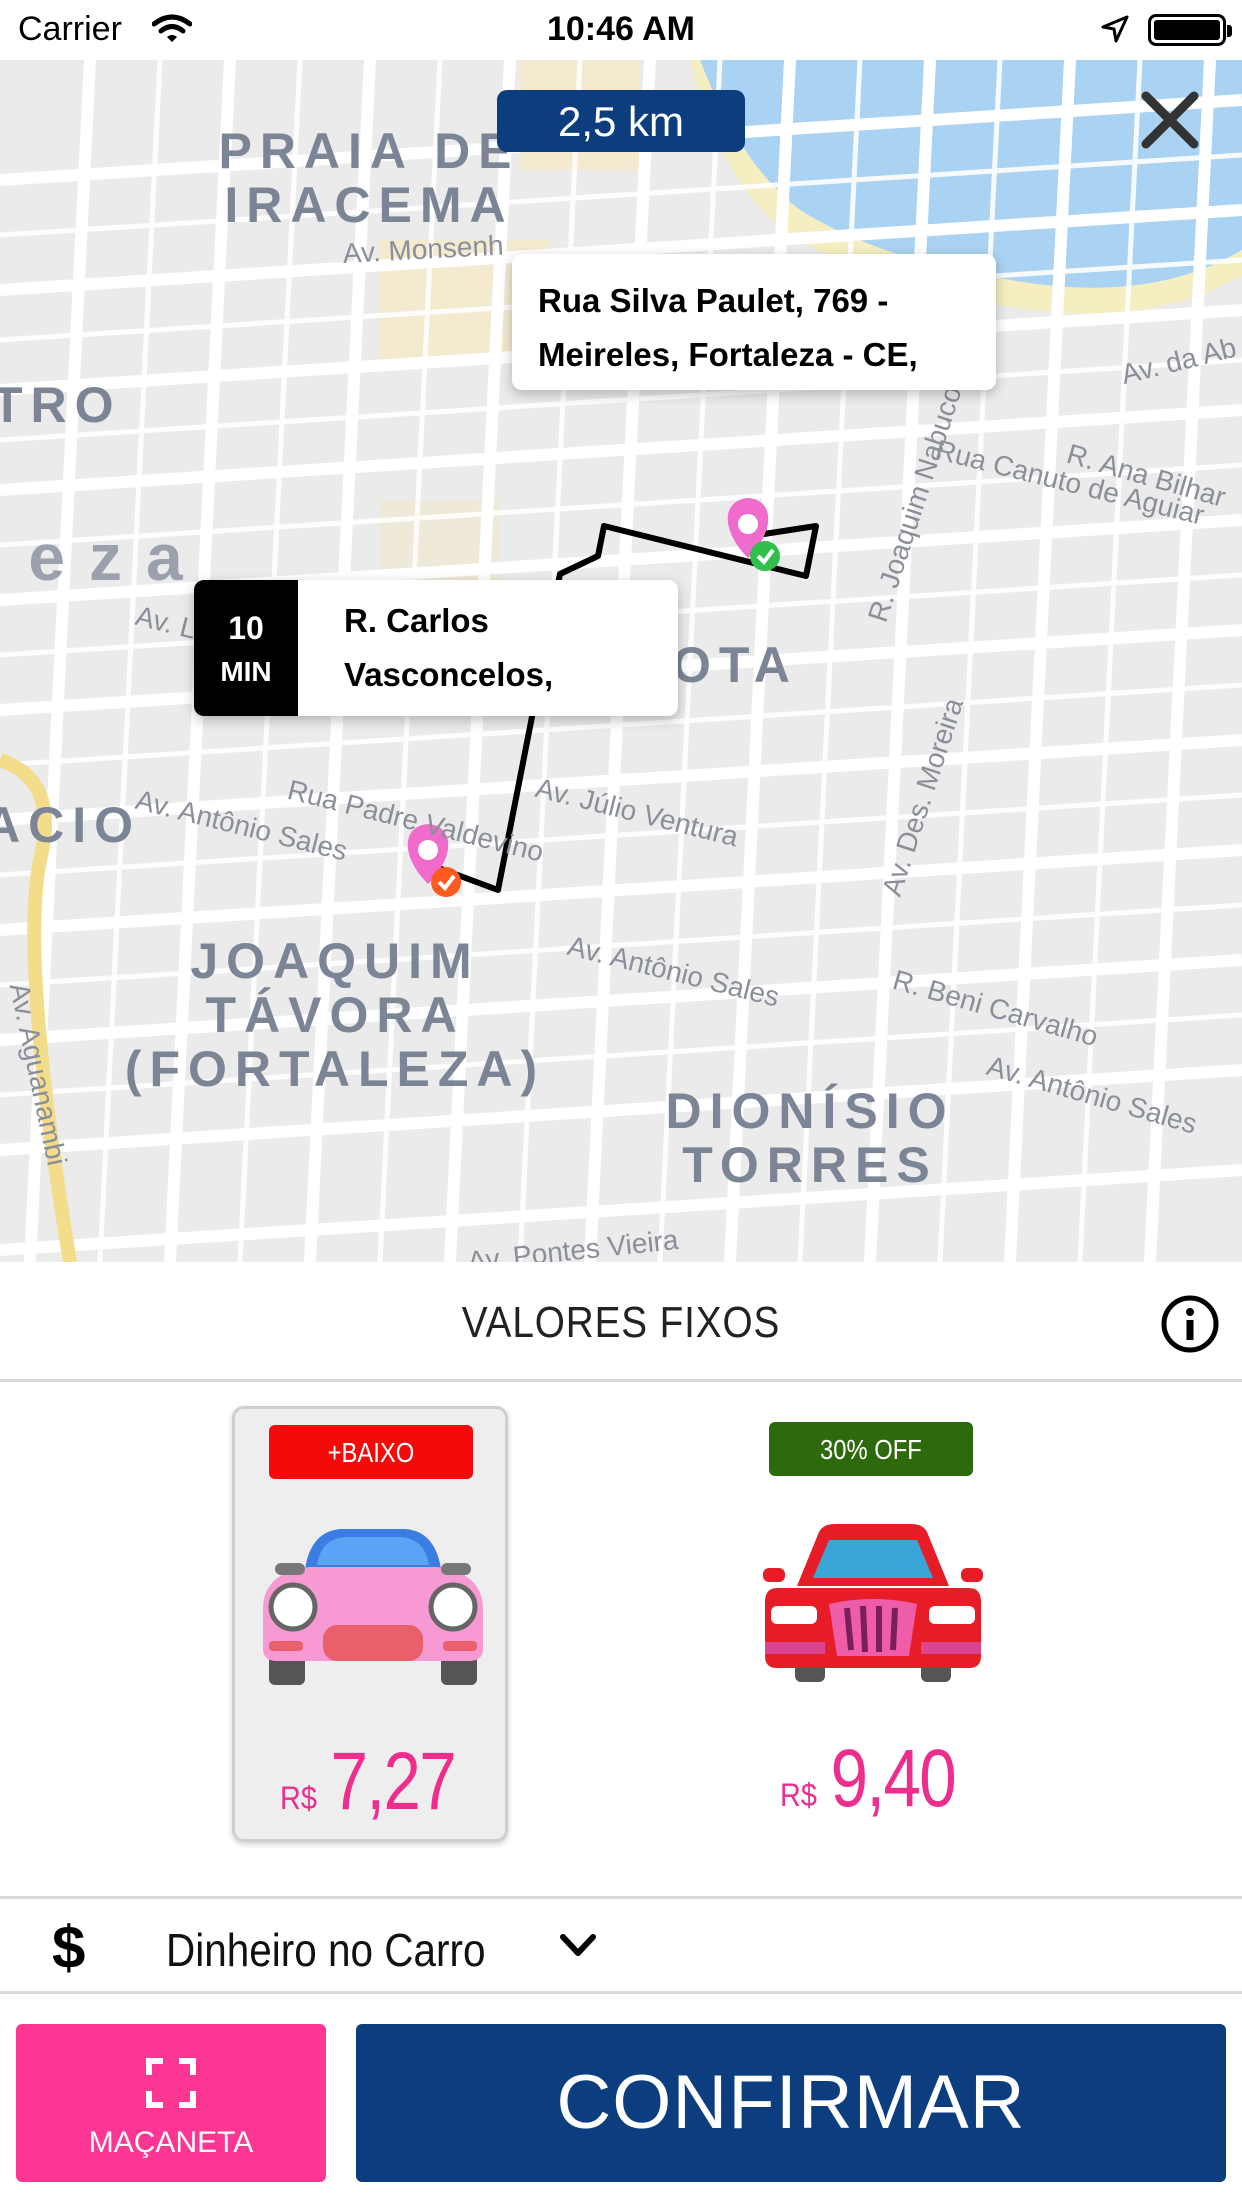  Describe the element at coordinates (369, 178) in the screenshot. I see `area-label: PRAIA DE IRACEMA` at that location.